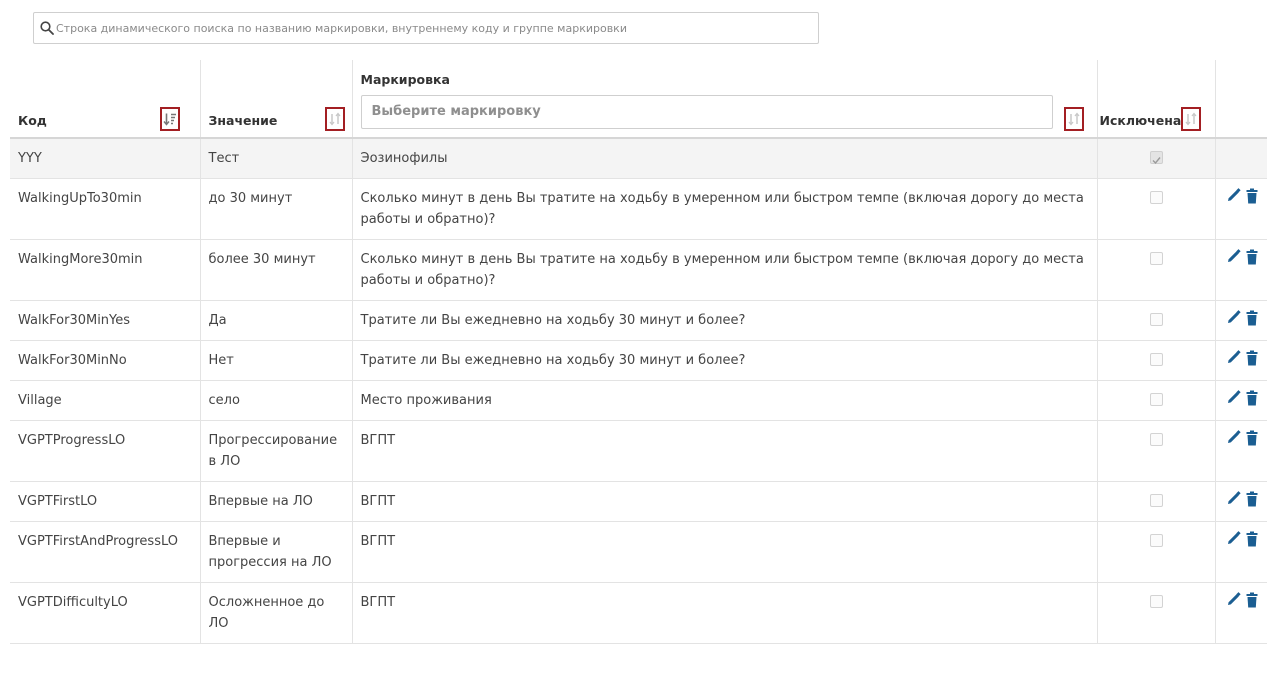 The height and width of the screenshot is (686, 1267). I want to click on cell-value: Тест, so click(275, 158).